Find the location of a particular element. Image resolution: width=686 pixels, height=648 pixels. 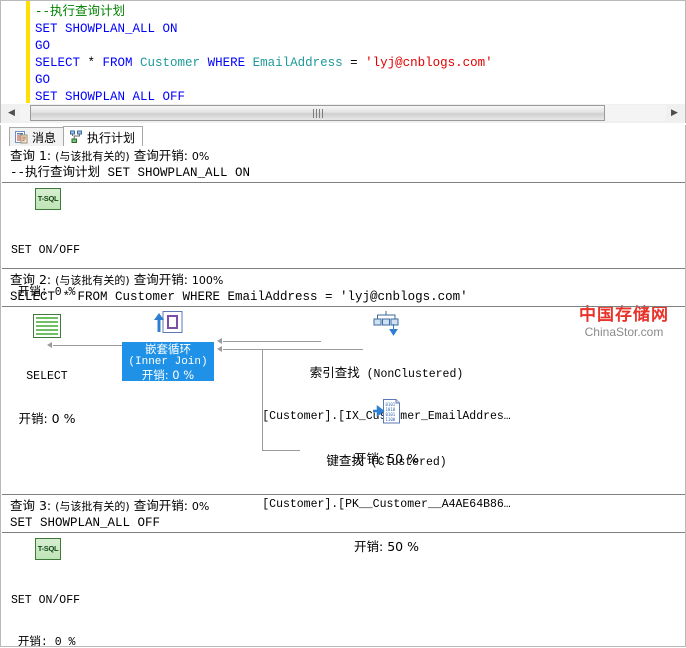

nested-loops-icon is located at coordinates (169, 324).